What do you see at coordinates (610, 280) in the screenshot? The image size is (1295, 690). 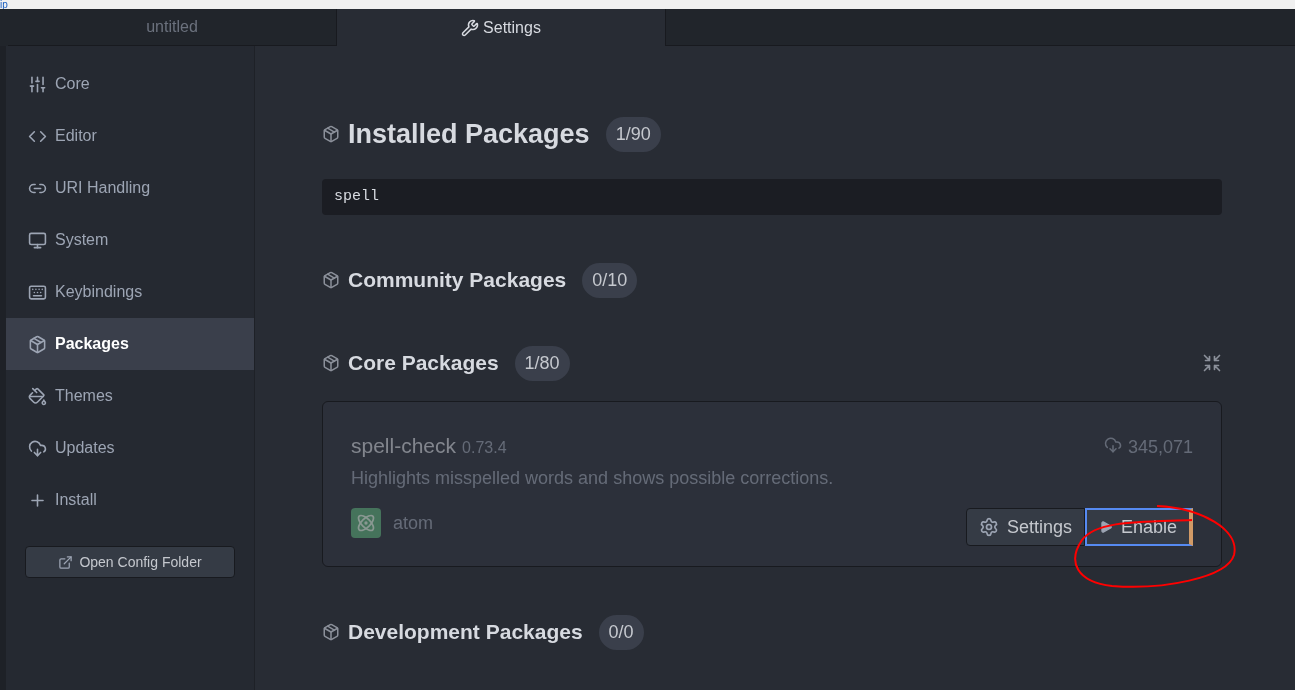 I see `count-badge: 0/10` at bounding box center [610, 280].